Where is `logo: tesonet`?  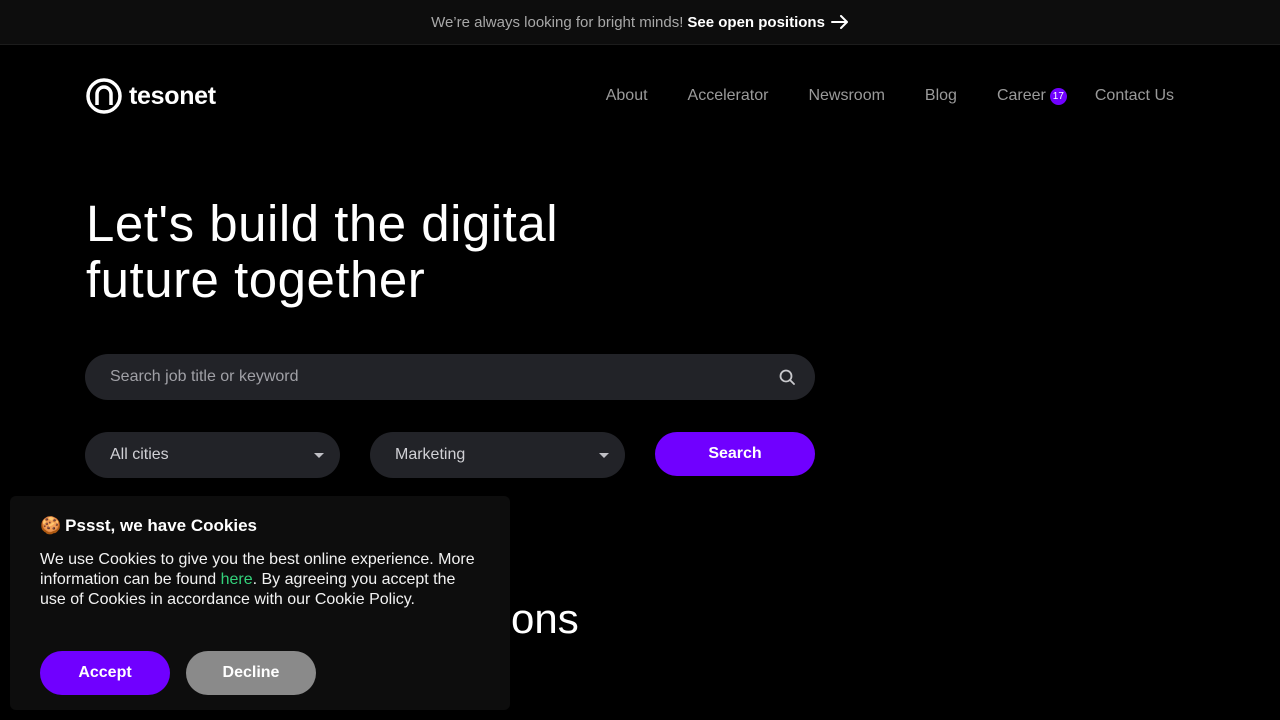 logo: tesonet is located at coordinates (151, 96).